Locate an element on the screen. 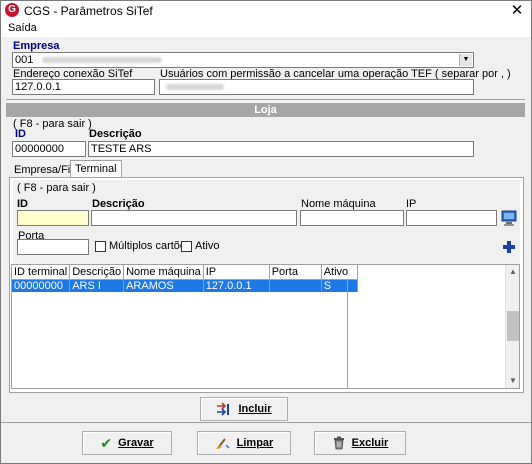  loja-descricao-input: TESTE ARS is located at coordinates (281, 149).